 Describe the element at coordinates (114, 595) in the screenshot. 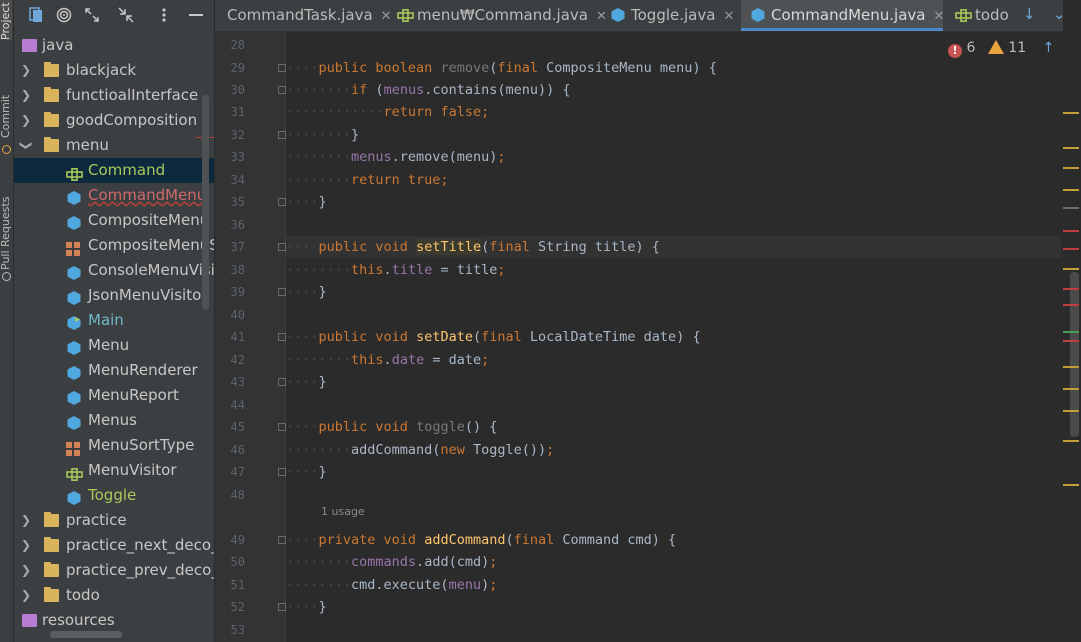

I see `tree-row-todo: ❯ todo` at that location.